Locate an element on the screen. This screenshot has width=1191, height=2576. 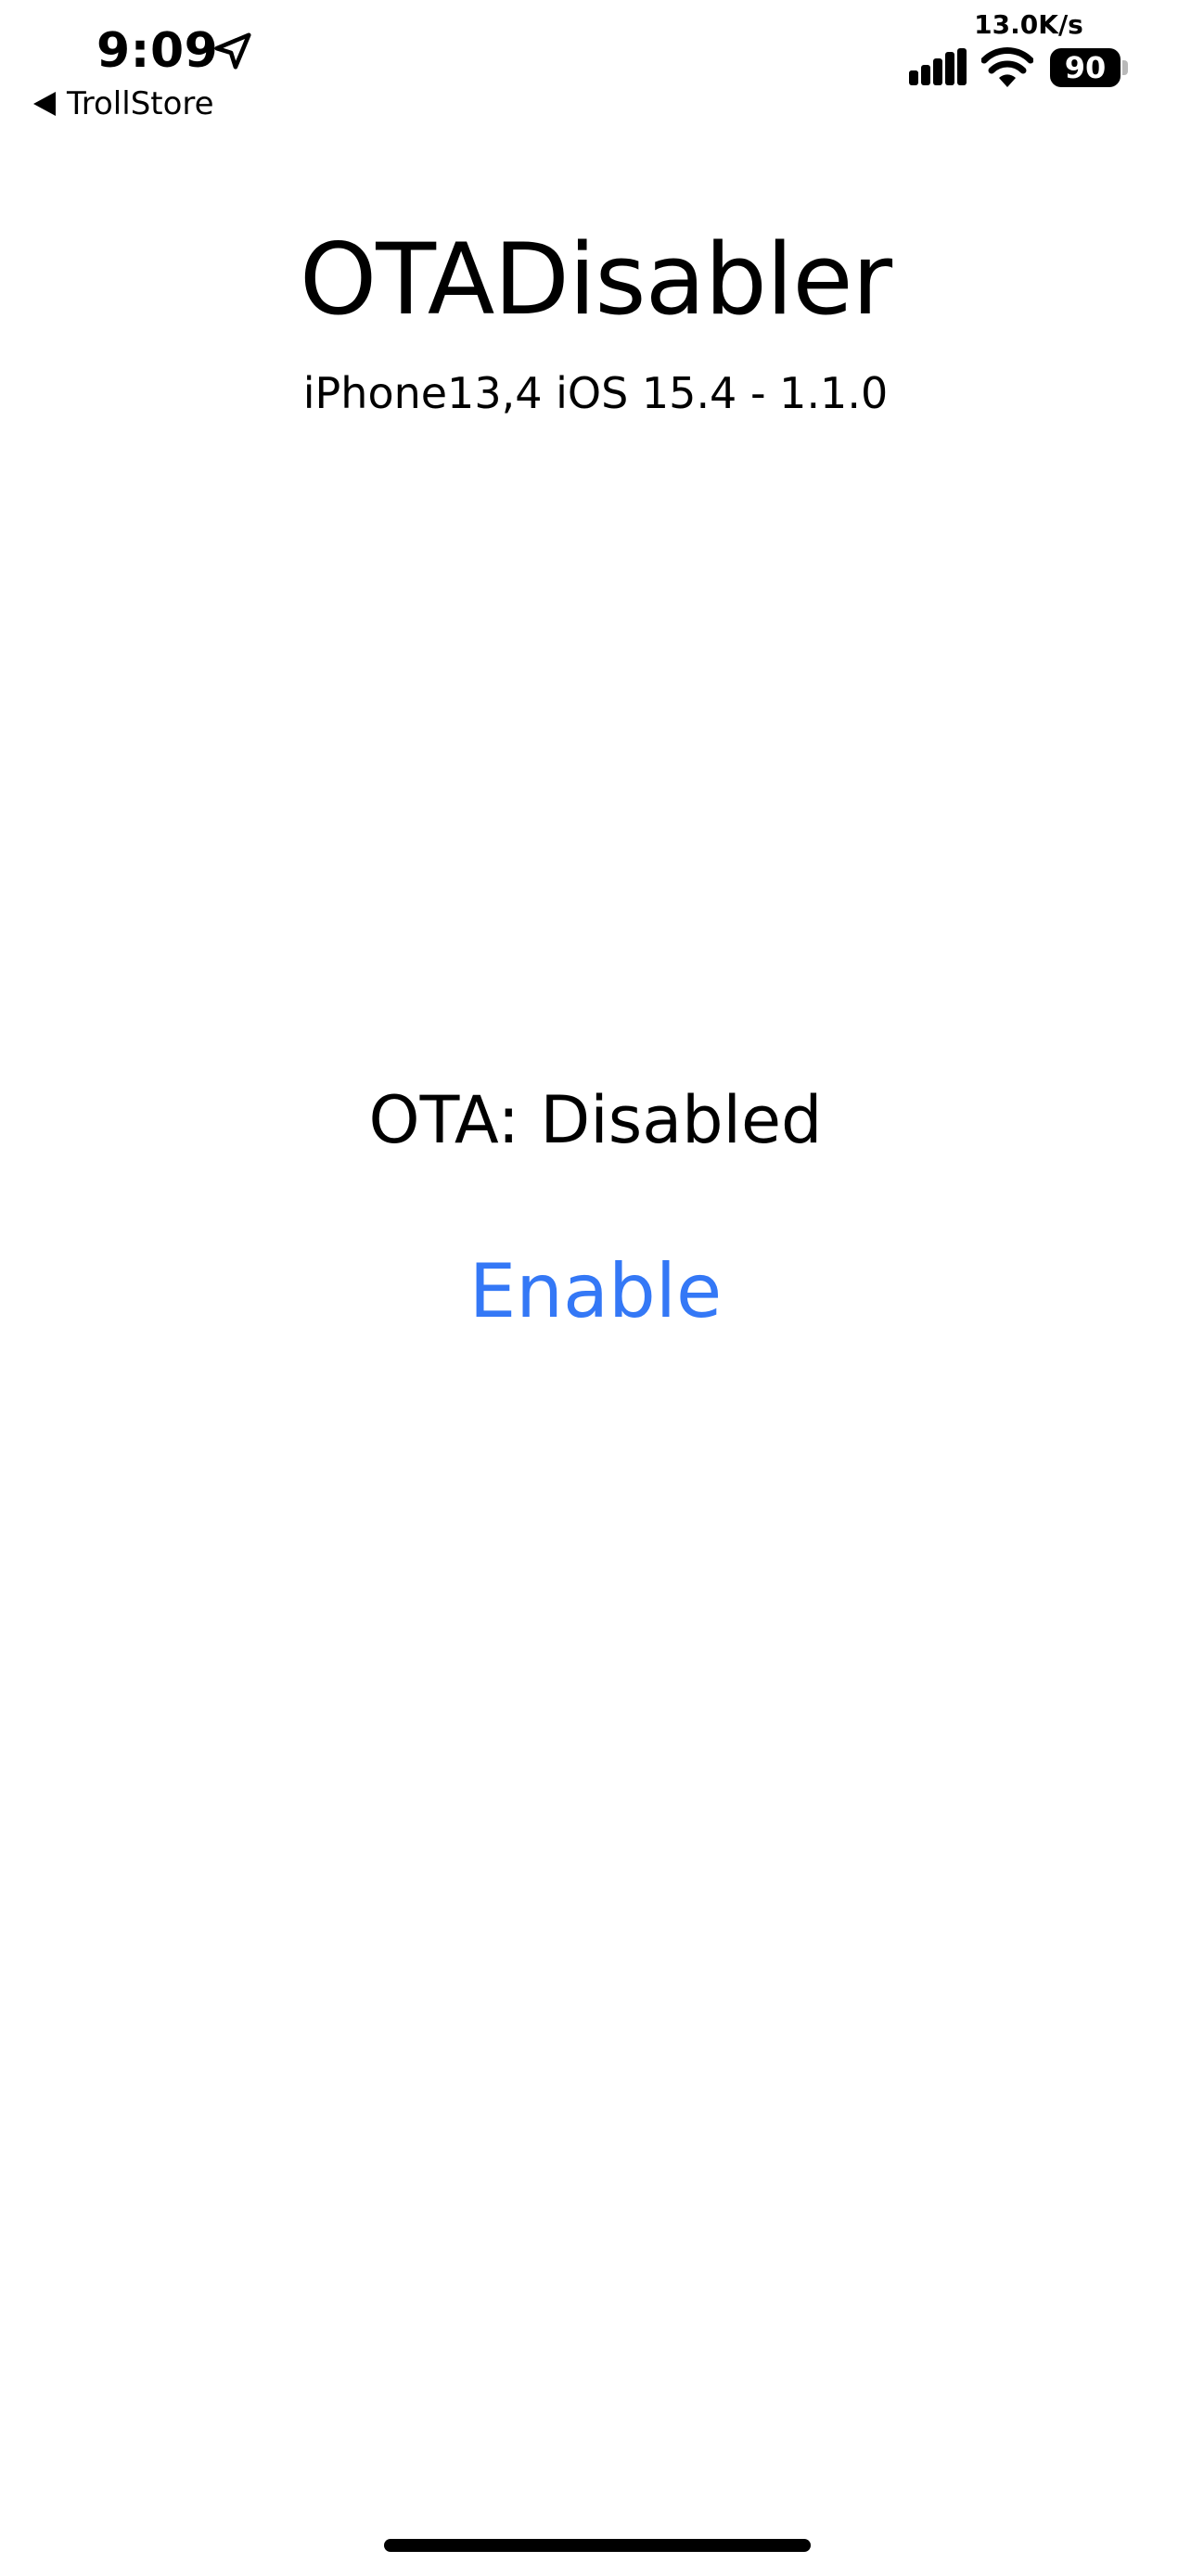
app-title: OTADisabler is located at coordinates (595, 280).